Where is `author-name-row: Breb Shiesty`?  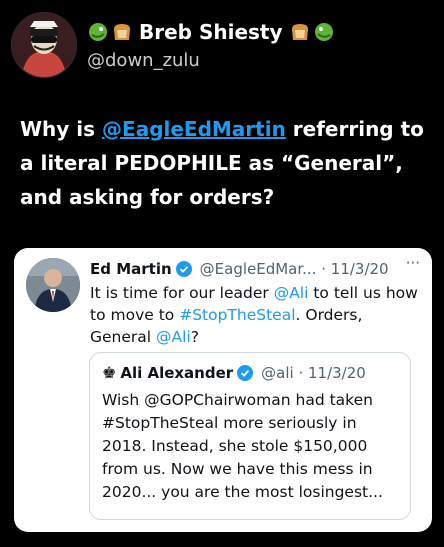
author-name-row: Breb Shiesty is located at coordinates (212, 32).